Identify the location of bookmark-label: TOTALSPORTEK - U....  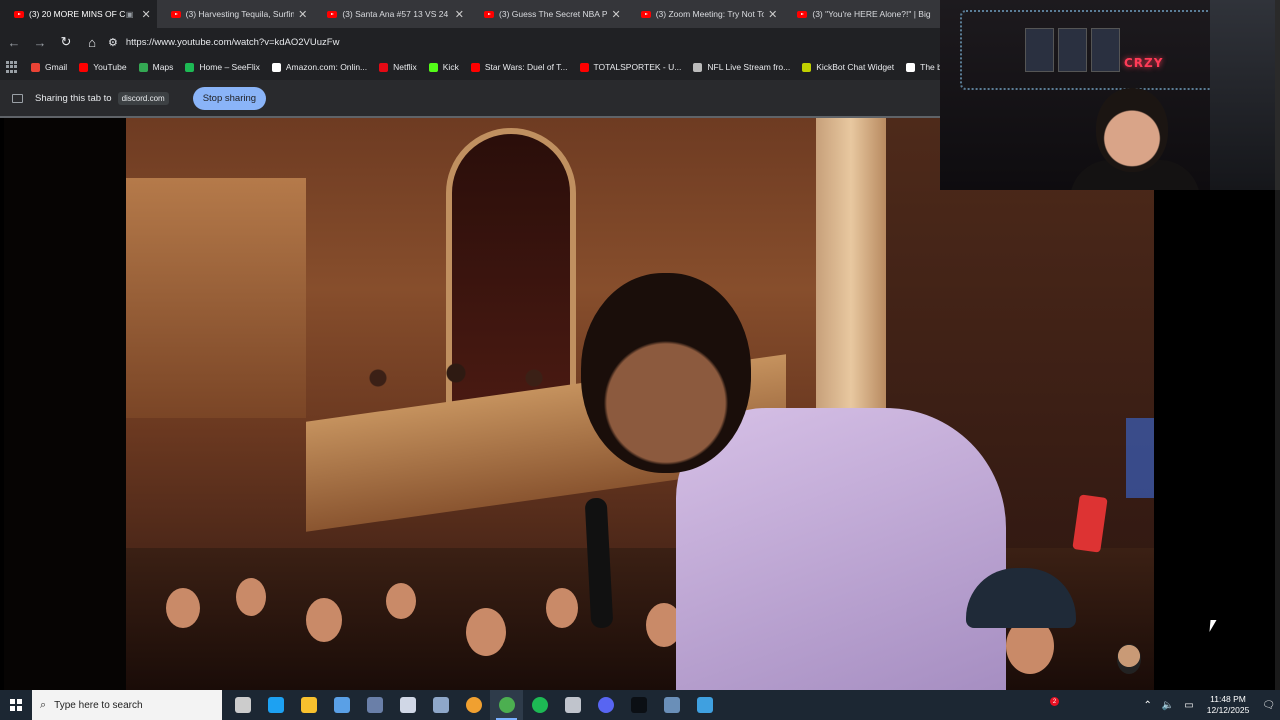
(637, 67).